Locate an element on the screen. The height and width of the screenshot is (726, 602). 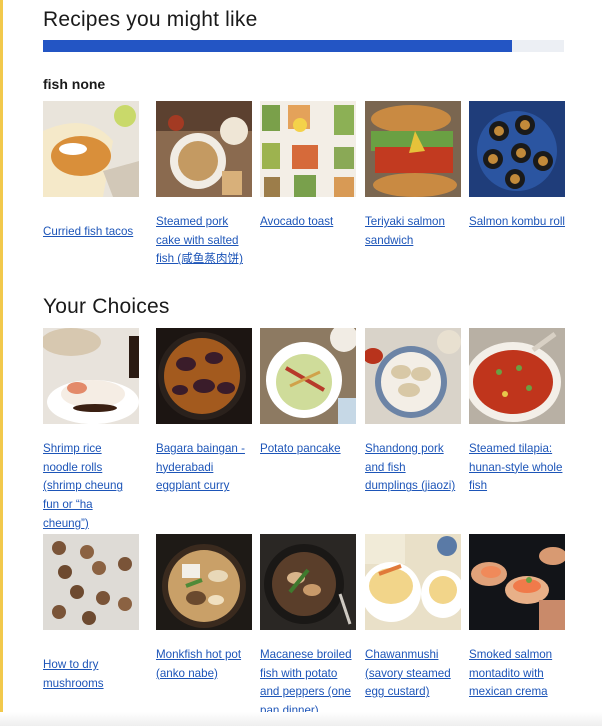
suggestions-title: Recipes you might like is located at coordinates (150, 19).